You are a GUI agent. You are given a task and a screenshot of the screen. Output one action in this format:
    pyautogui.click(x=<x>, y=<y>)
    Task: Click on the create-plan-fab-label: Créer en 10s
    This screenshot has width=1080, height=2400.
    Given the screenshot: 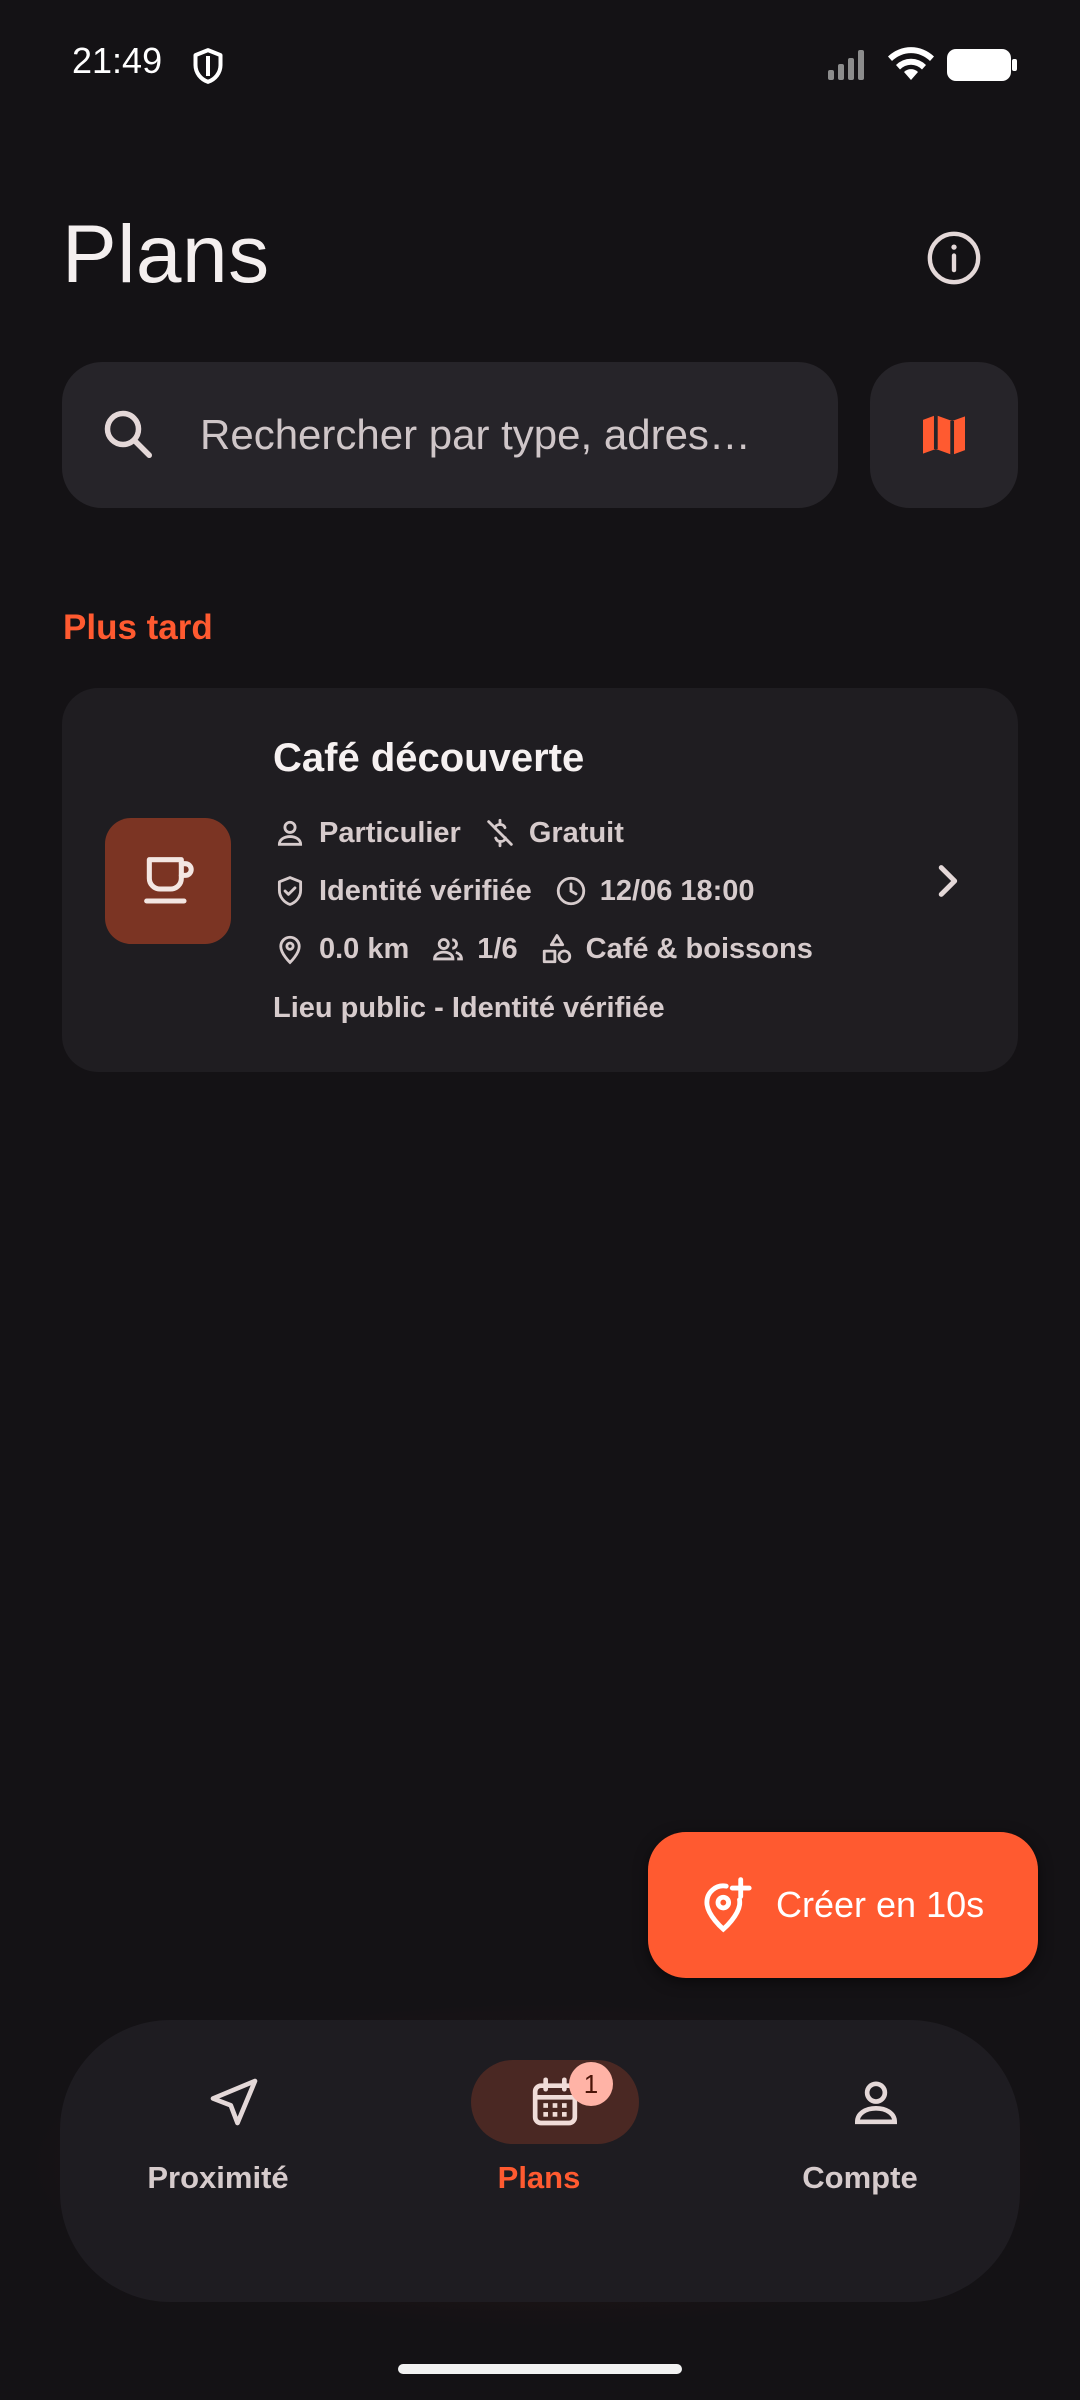 What is the action you would take?
    pyautogui.click(x=880, y=1904)
    